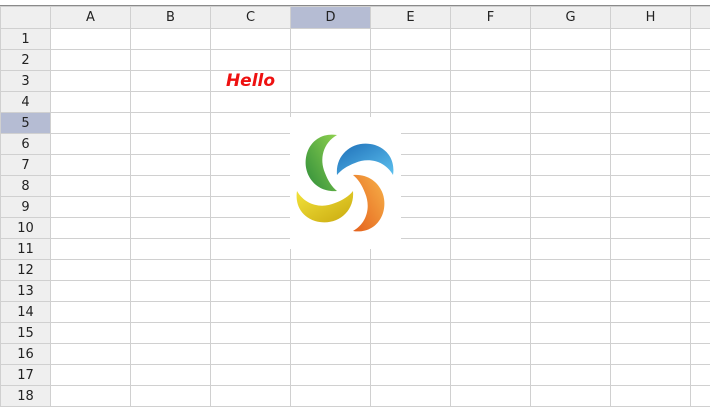 This screenshot has width=710, height=411. What do you see at coordinates (330, 17) in the screenshot?
I see `column-header-d: D` at bounding box center [330, 17].